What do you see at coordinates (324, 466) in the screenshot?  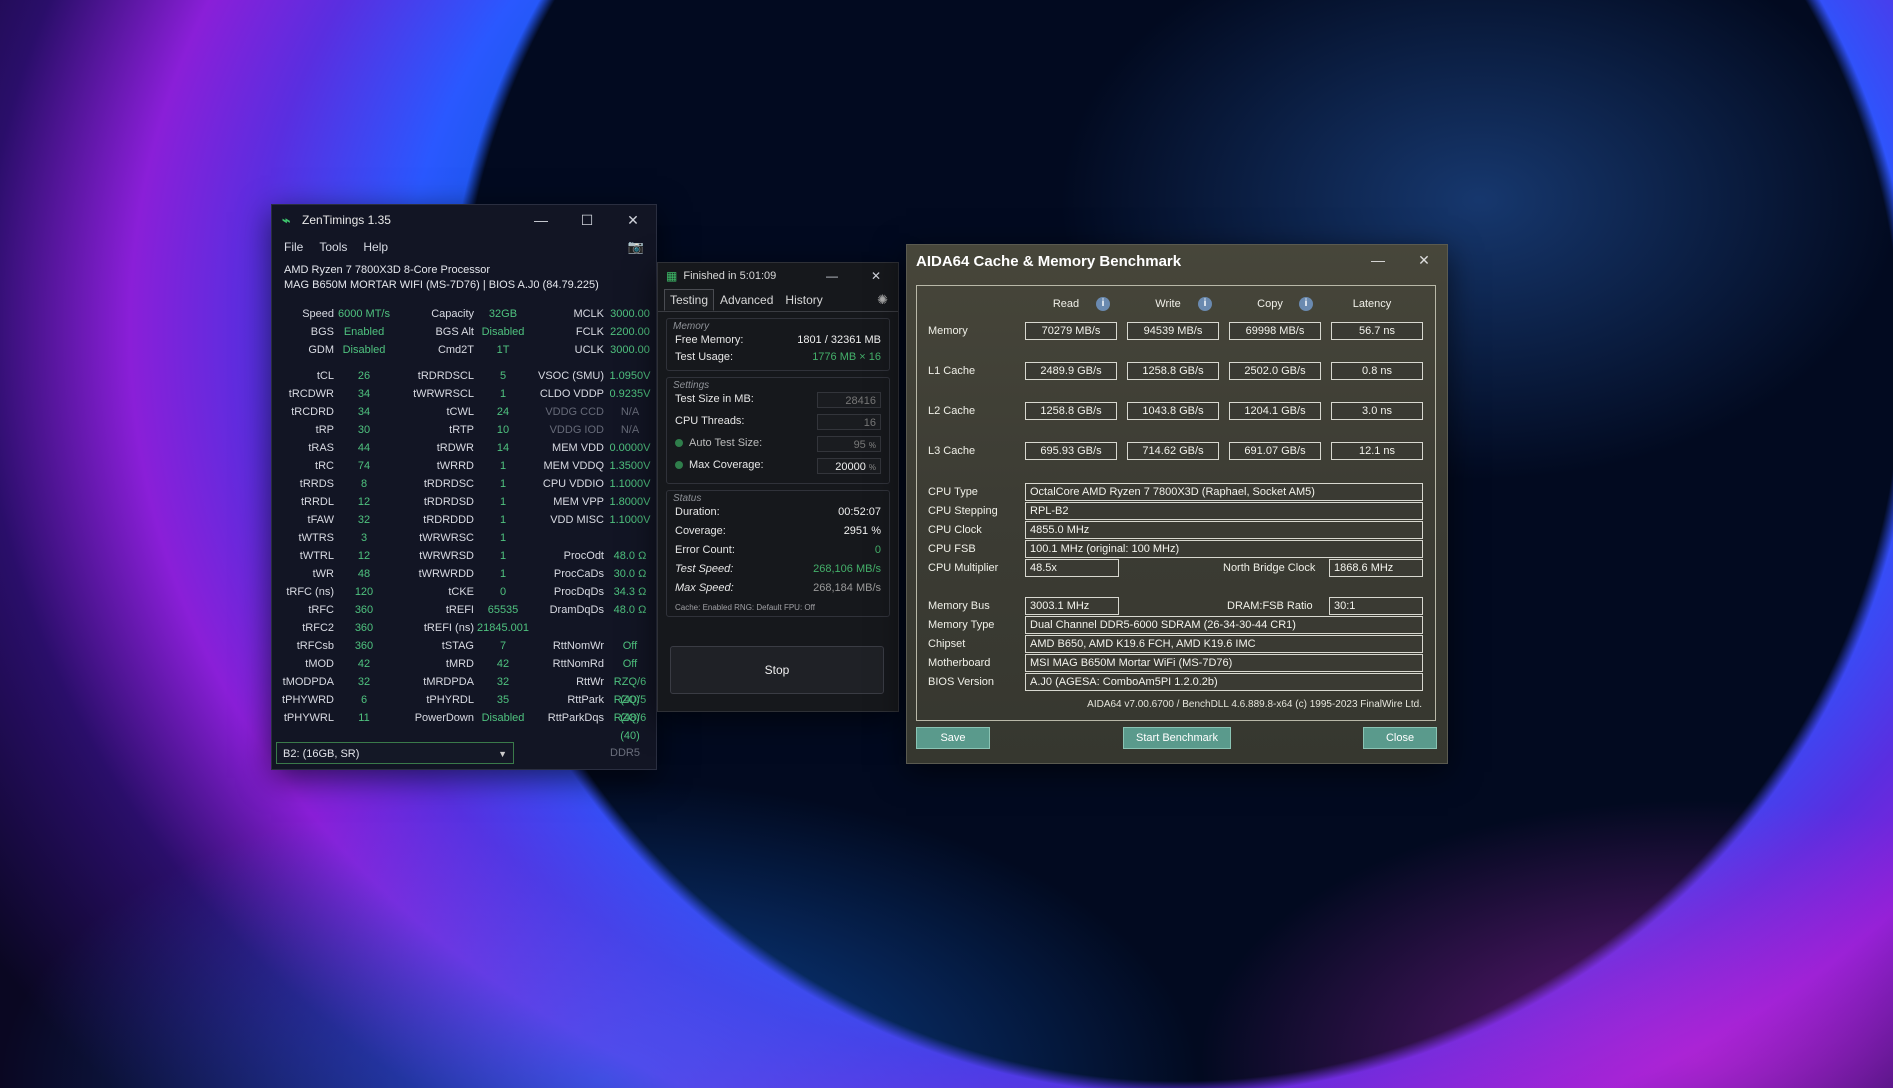 I see `timing-label: tRC` at bounding box center [324, 466].